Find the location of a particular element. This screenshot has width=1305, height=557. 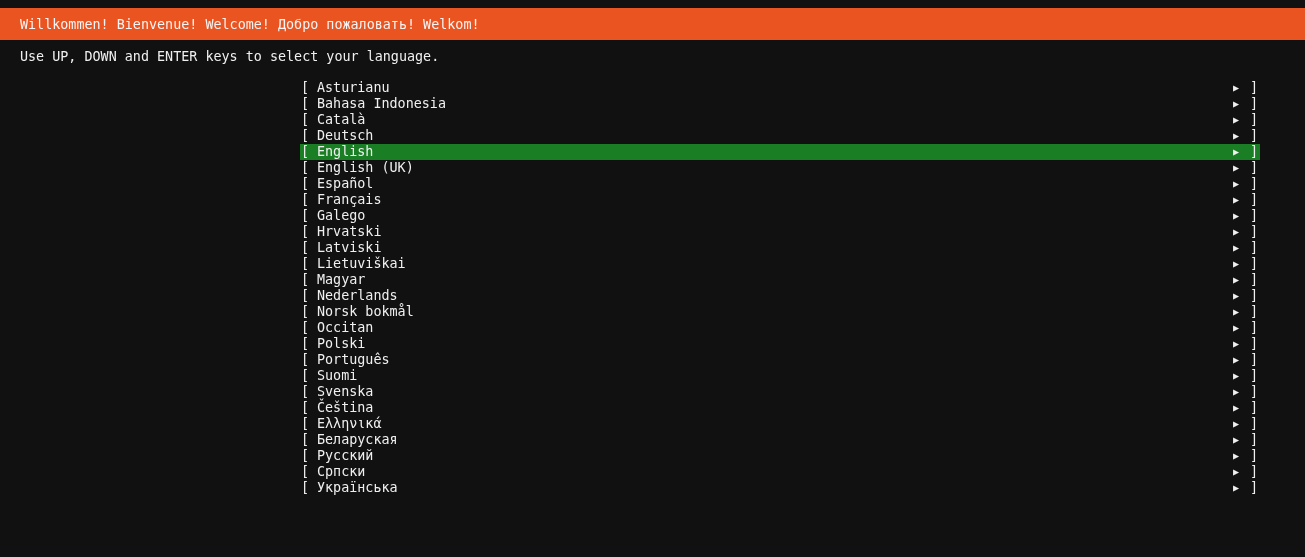

language-option: [ Galego ▶ ] is located at coordinates (780, 216).